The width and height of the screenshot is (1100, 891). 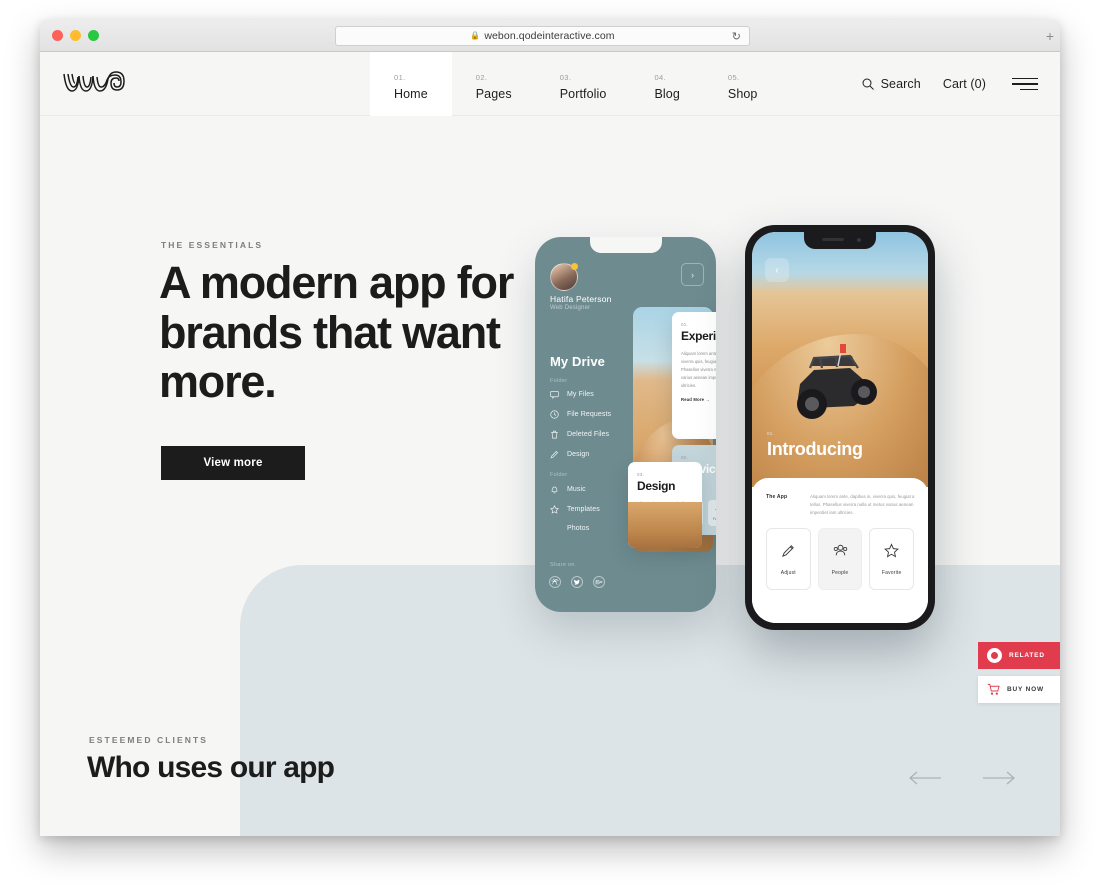 I want to click on arrow-left-icon, so click(x=925, y=778).